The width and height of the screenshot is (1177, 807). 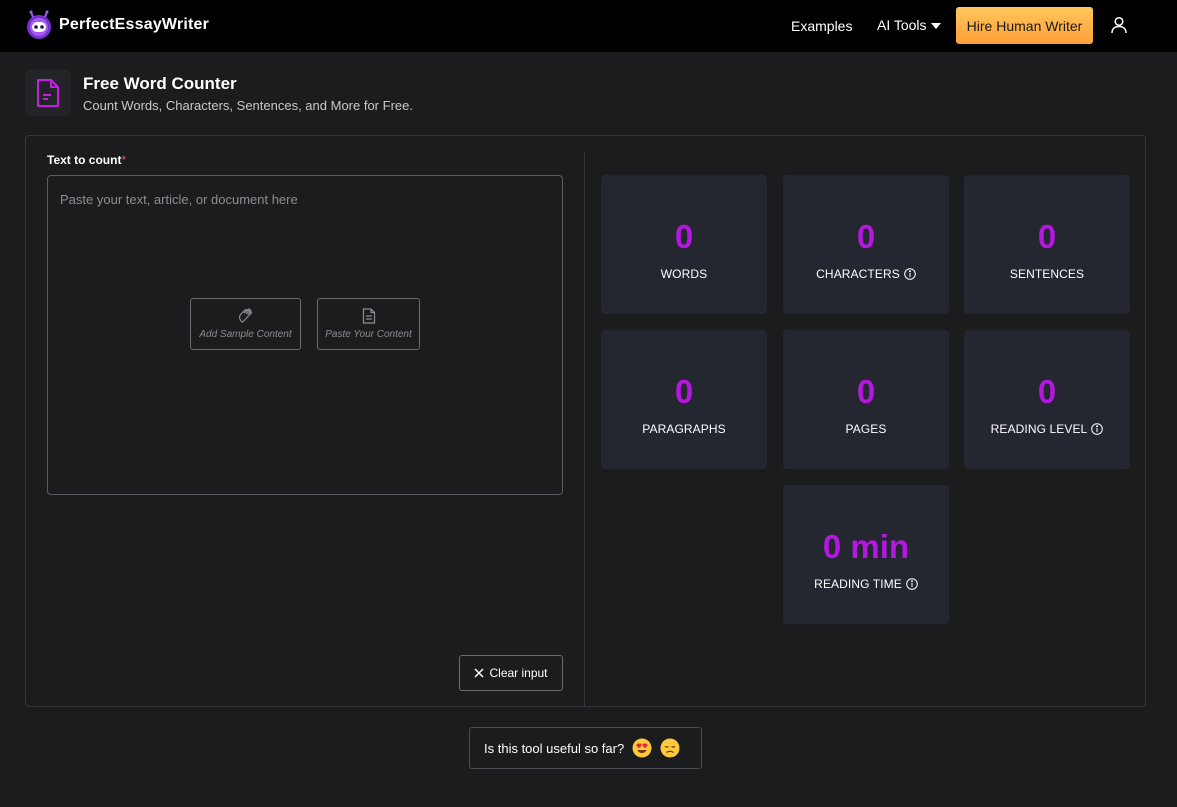 I want to click on close-icon, so click(x=479, y=673).